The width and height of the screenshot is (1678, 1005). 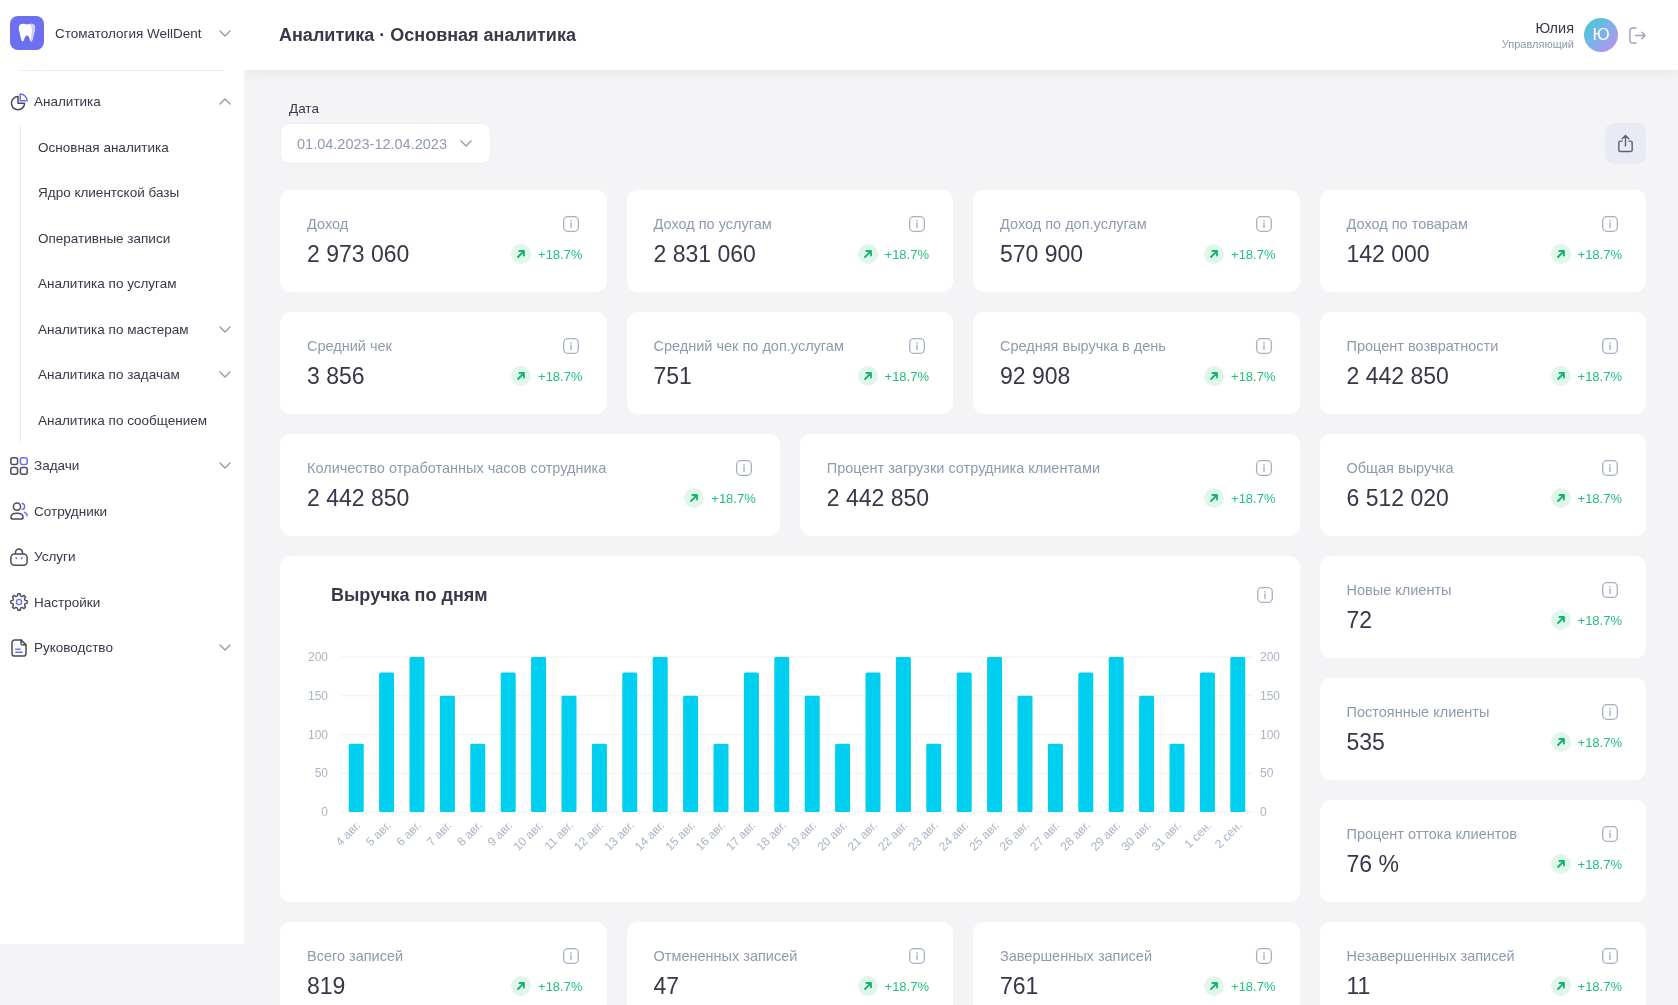 I want to click on x-axis-label: 13 авг., so click(x=619, y=836).